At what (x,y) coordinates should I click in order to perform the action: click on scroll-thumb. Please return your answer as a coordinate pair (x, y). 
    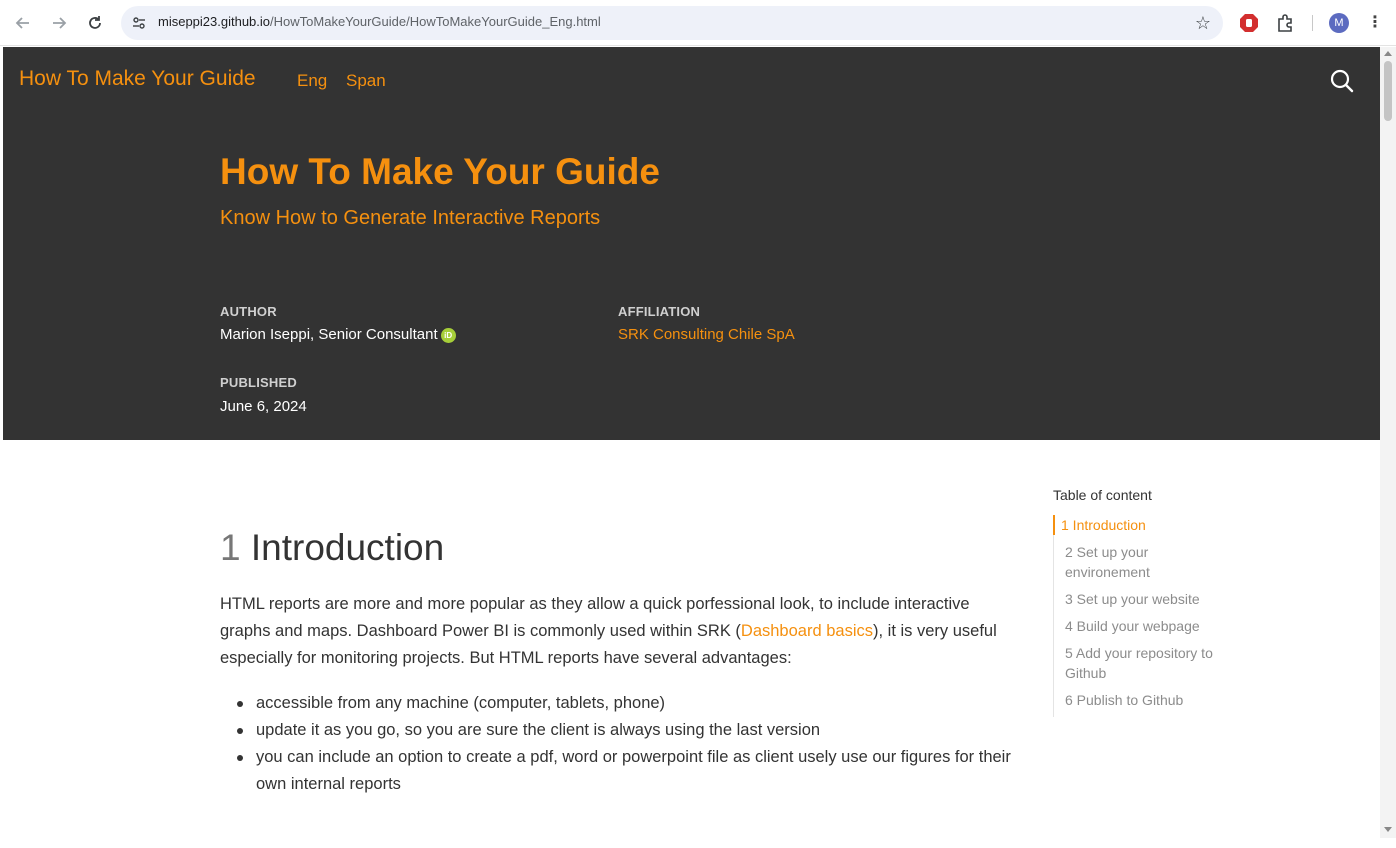
    Looking at the image, I should click on (1388, 91).